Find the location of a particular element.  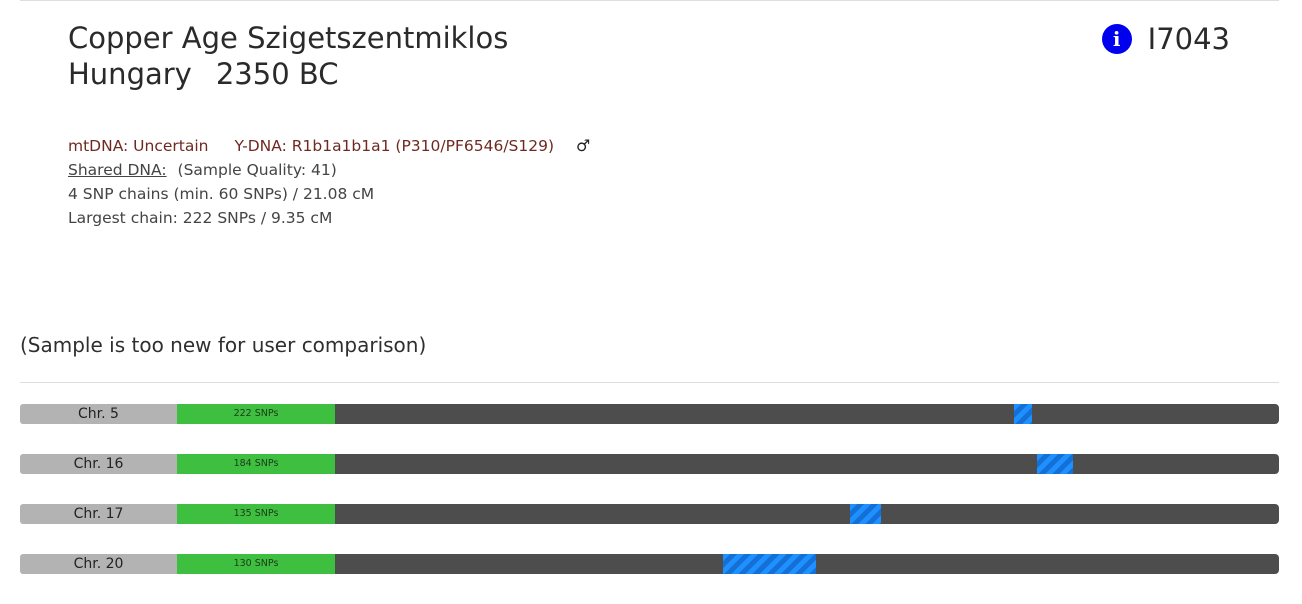

country-label: Hungary is located at coordinates (130, 74).